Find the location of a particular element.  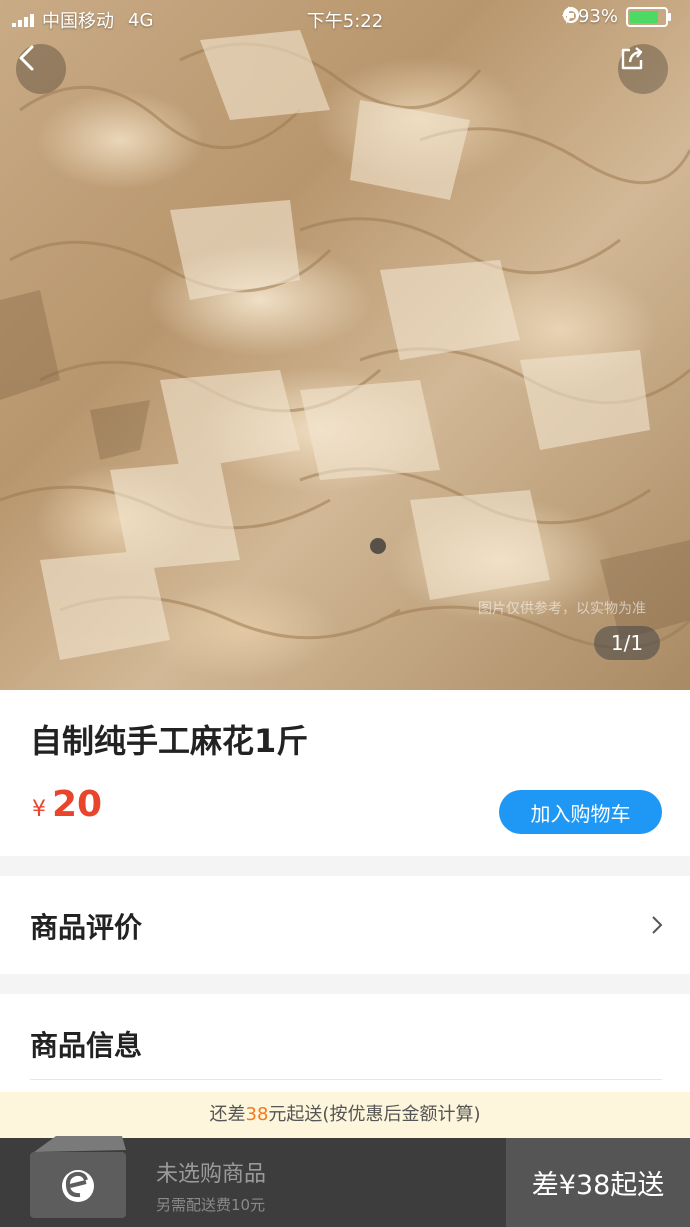

share-button is located at coordinates (643, 69).